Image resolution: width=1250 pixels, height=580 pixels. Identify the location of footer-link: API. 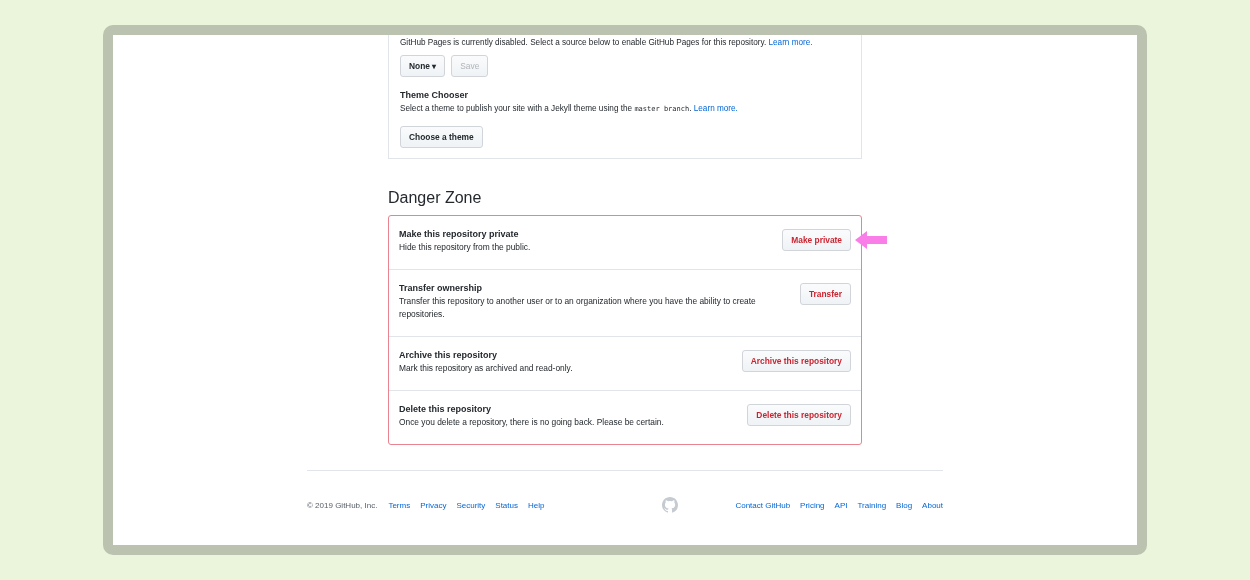
(841, 505).